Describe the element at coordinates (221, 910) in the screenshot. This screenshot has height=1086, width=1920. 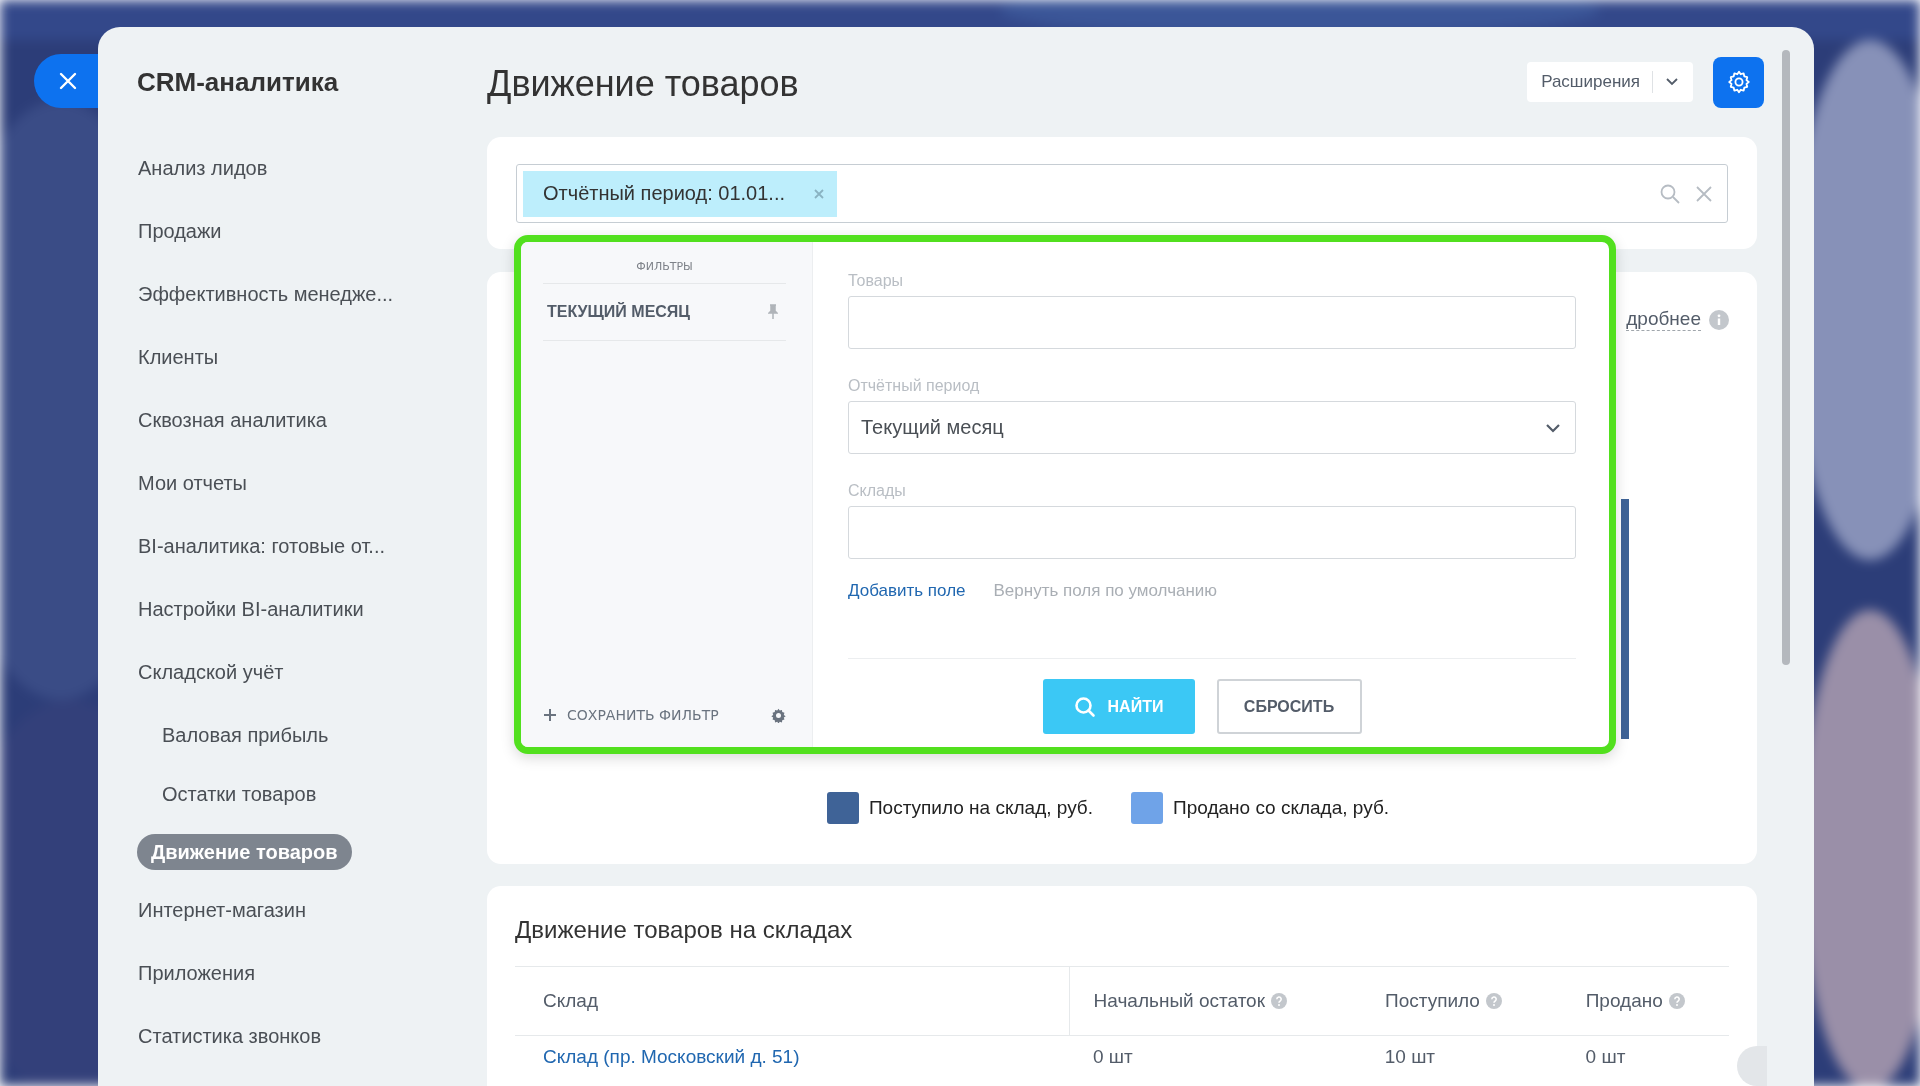
I see `sidebar-item: Интернет-магазин` at that location.